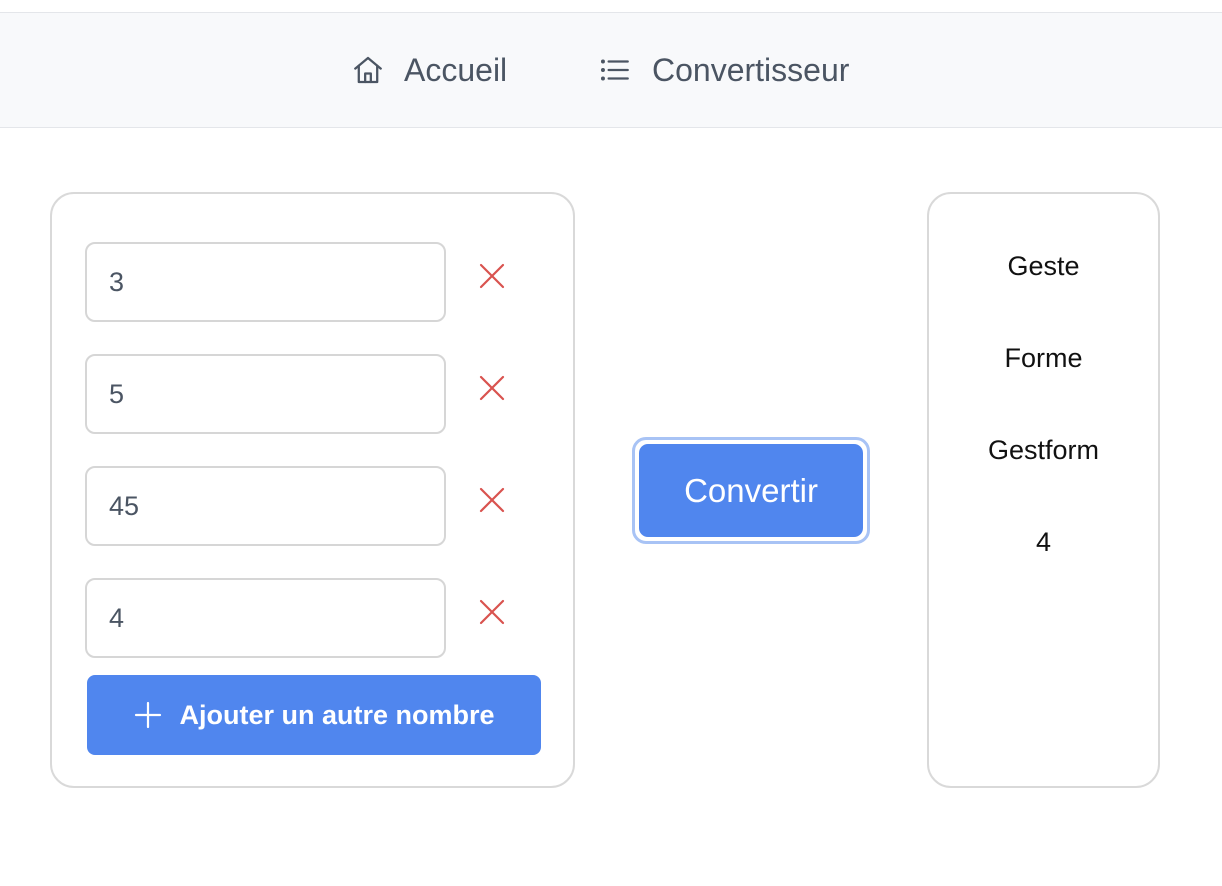 Image resolution: width=1222 pixels, height=886 pixels. What do you see at coordinates (615, 70) in the screenshot?
I see `list-icon` at bounding box center [615, 70].